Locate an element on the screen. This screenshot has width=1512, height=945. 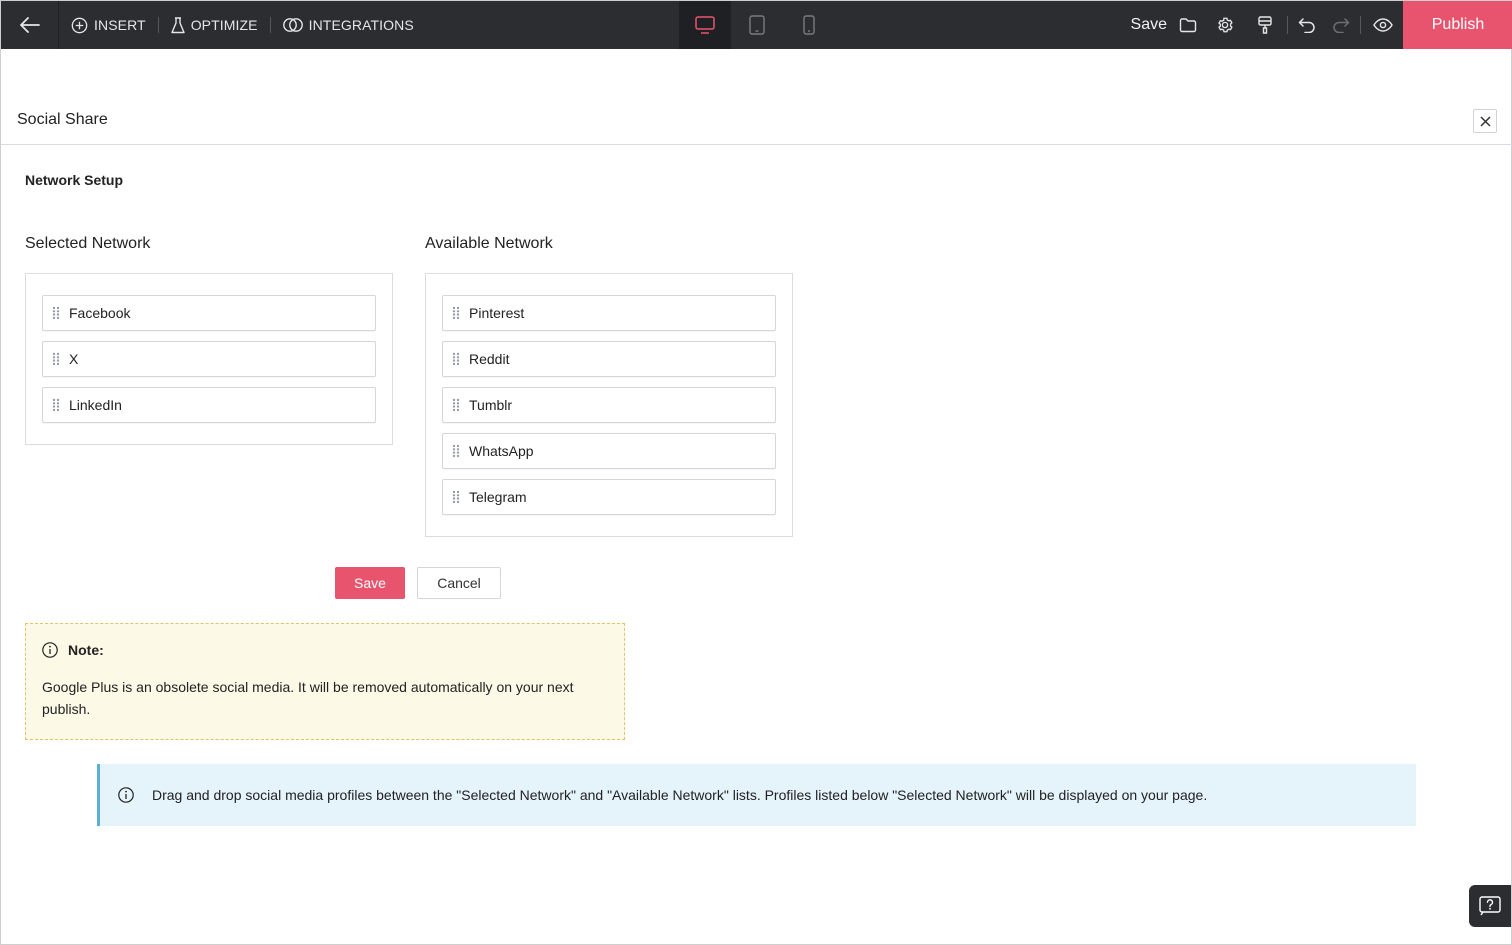
network-item: LinkedIn is located at coordinates (209, 405).